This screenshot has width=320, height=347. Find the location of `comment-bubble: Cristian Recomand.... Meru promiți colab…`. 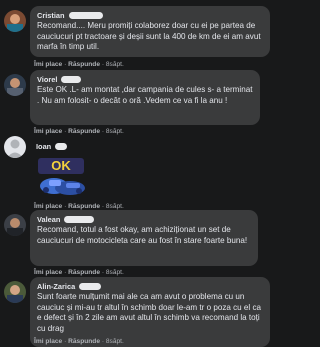

comment-bubble: Cristian Recomand.... Meru promiți colab… is located at coordinates (150, 31).